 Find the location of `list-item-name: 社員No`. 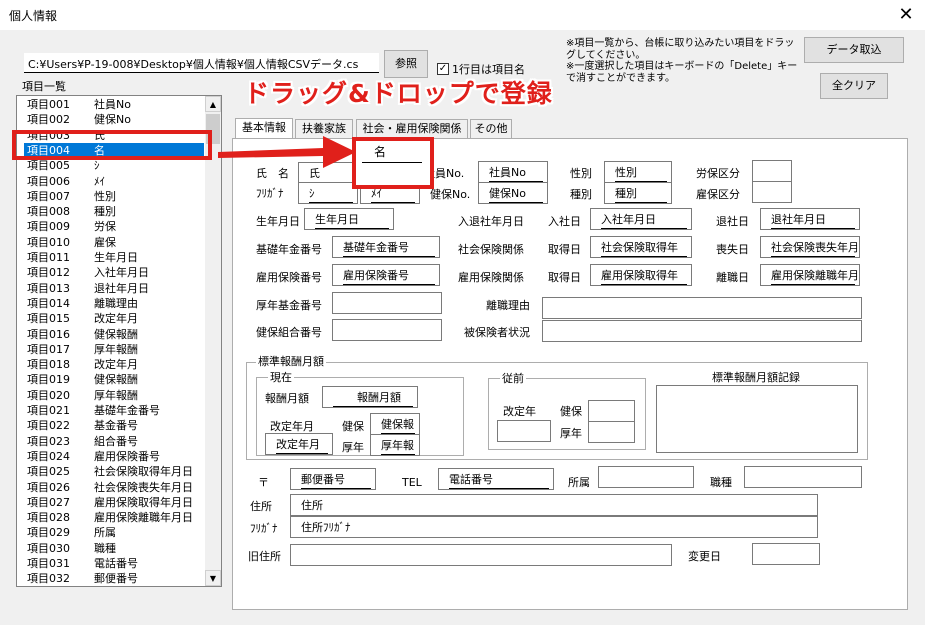

list-item-name: 社員No is located at coordinates (112, 104).